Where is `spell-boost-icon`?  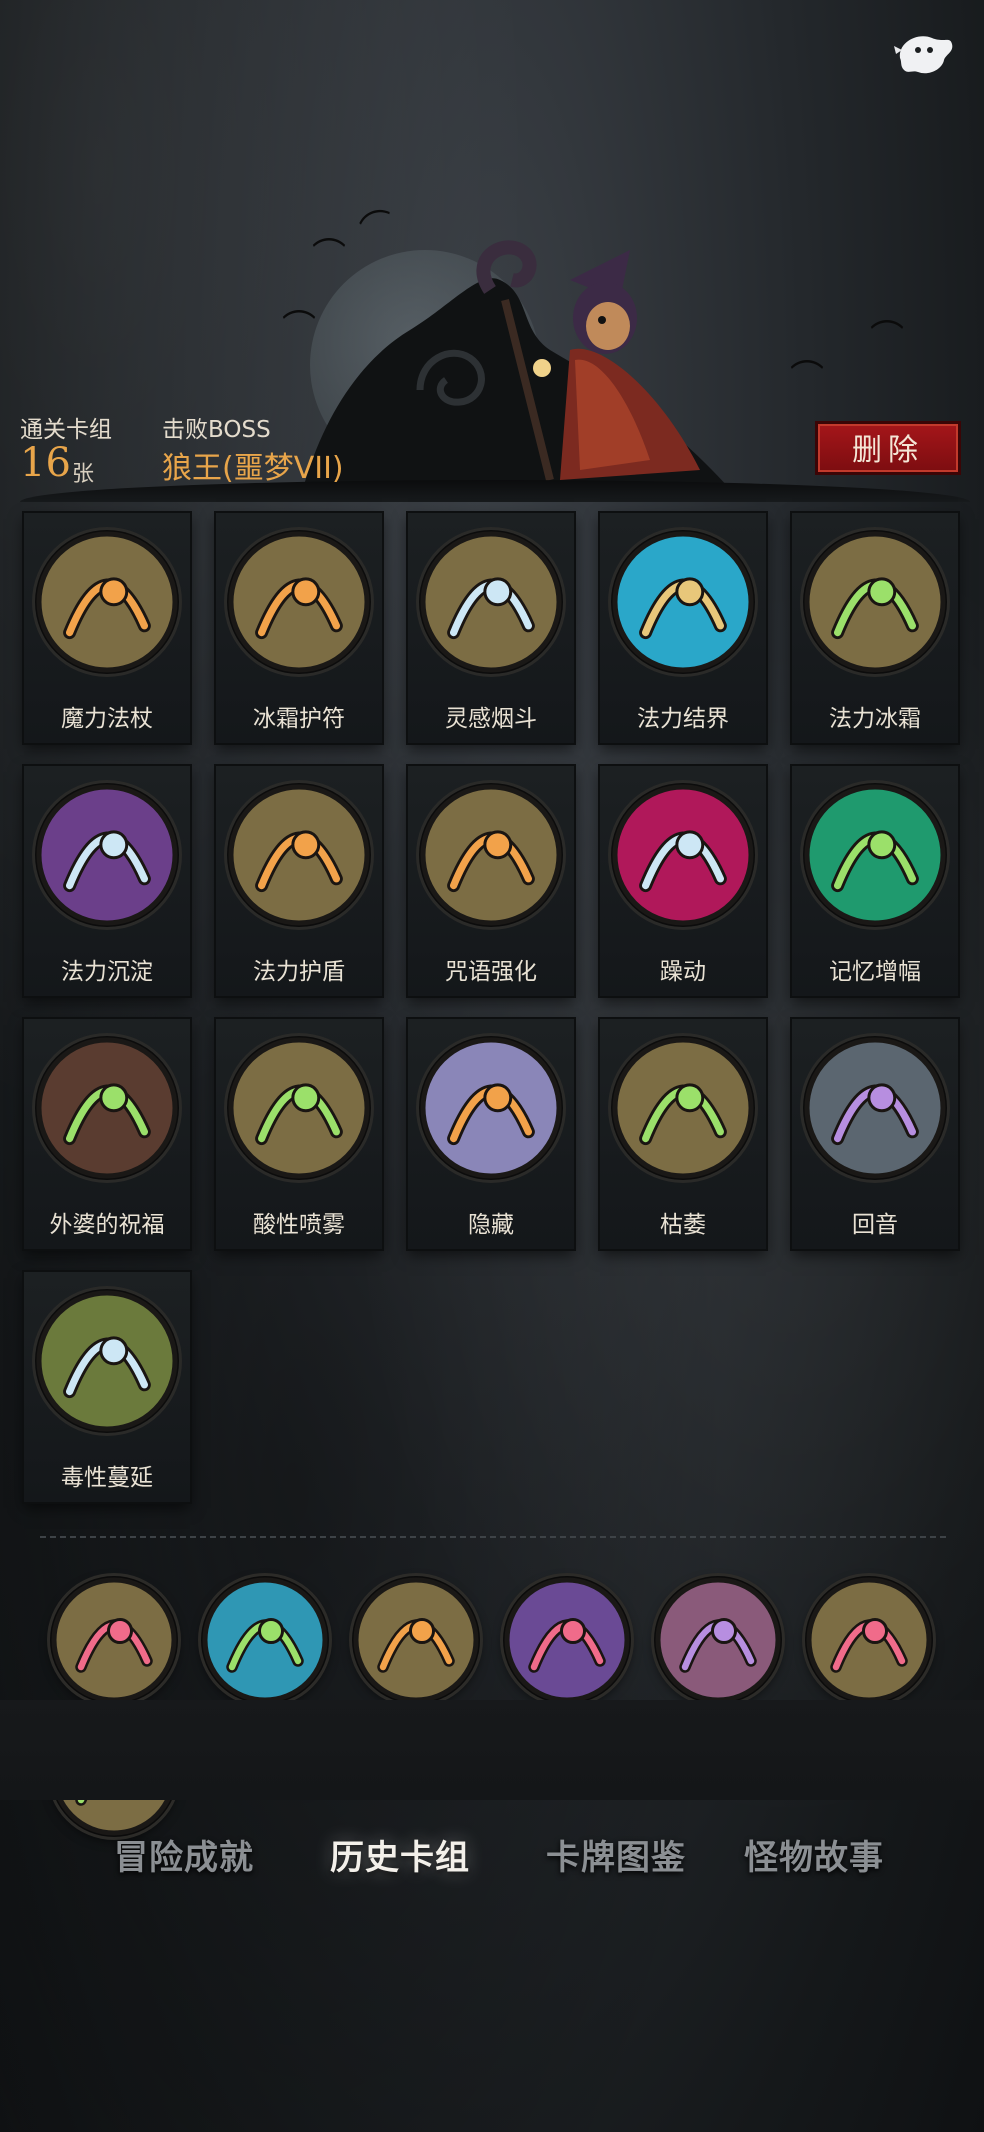
spell-boost-icon is located at coordinates (491, 855).